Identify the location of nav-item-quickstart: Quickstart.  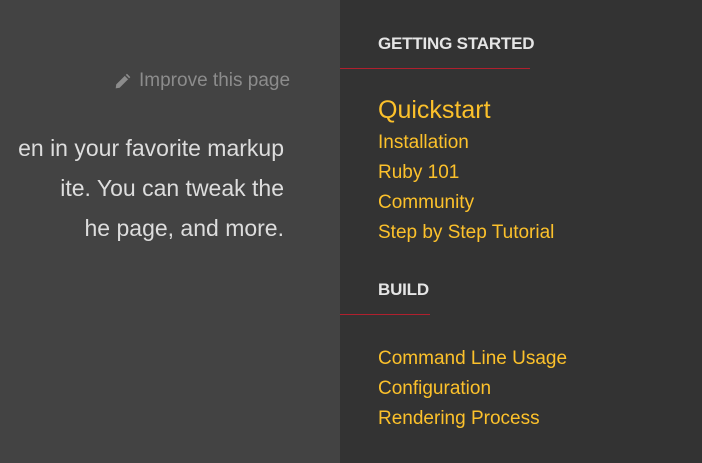
(466, 110).